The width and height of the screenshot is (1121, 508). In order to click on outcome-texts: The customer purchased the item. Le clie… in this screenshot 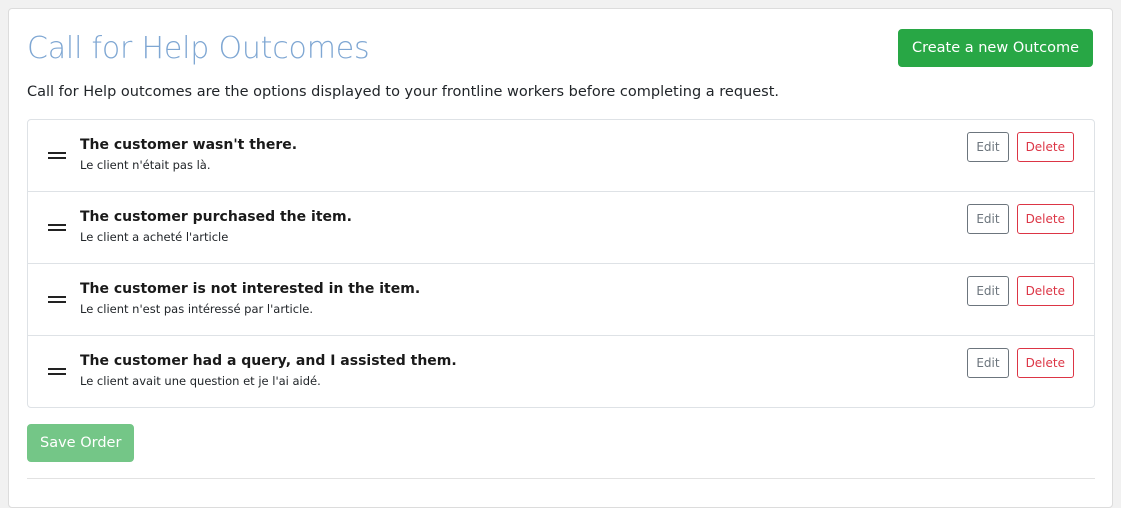, I will do `click(216, 226)`.